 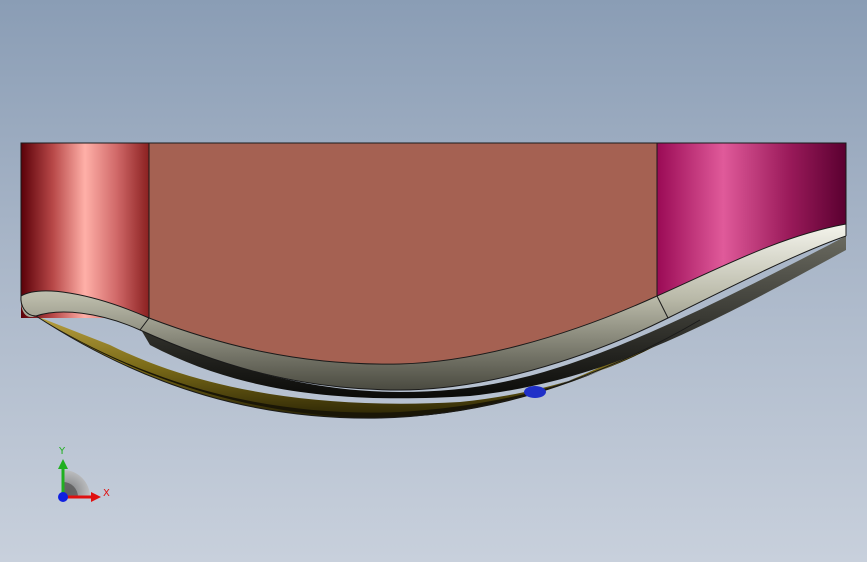 I want to click on y-axis-label: Y, so click(x=62, y=451).